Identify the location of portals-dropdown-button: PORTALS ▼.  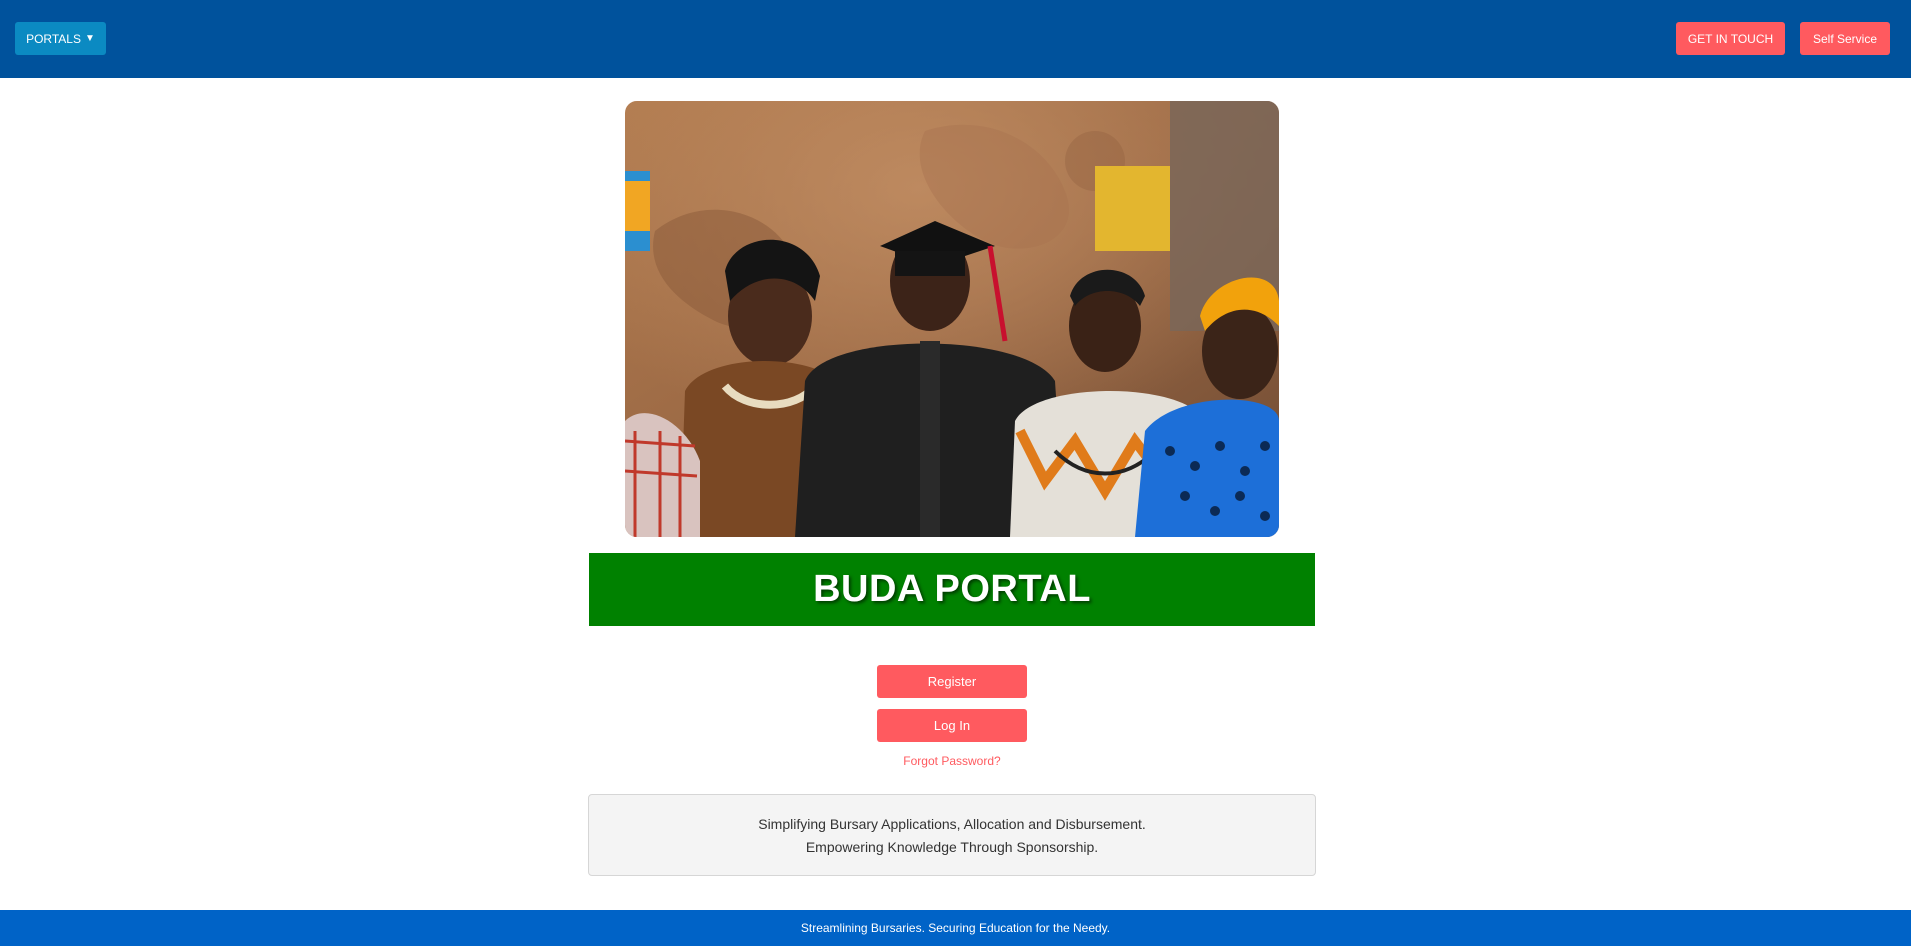
(60, 38).